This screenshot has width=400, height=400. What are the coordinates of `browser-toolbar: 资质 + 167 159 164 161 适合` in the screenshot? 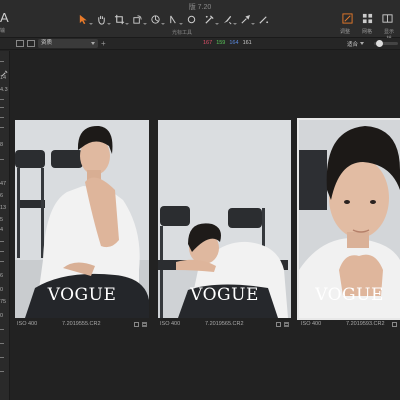 It's located at (200, 44).